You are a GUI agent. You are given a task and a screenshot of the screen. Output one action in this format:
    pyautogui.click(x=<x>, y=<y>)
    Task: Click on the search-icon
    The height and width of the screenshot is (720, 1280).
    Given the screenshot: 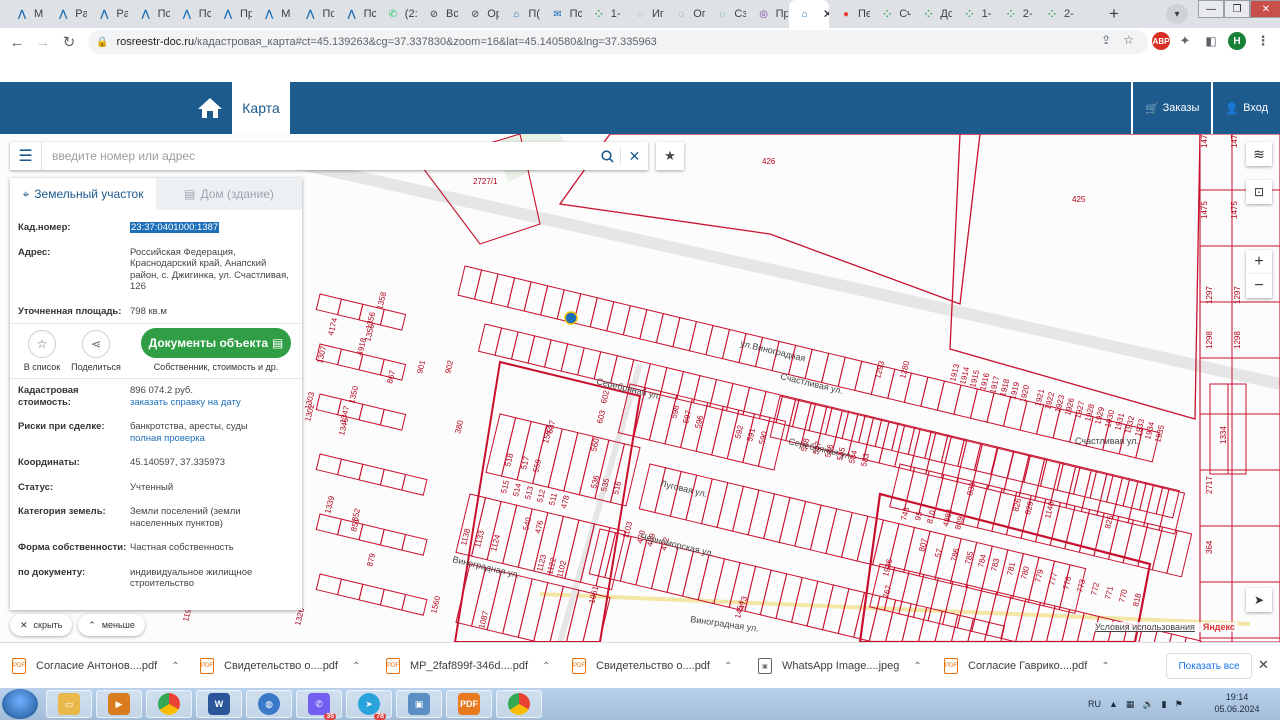 What is the action you would take?
    pyautogui.click(x=607, y=156)
    